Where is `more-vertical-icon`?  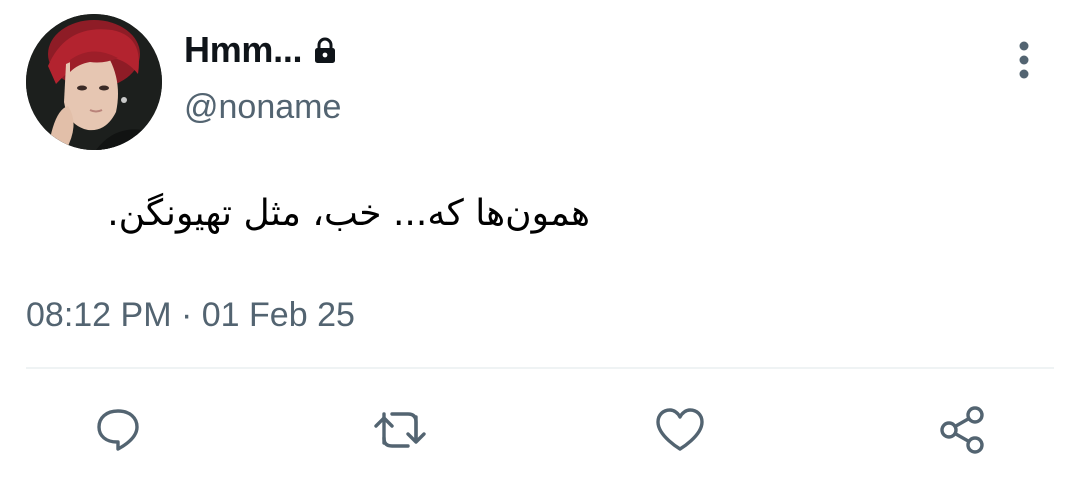
more-vertical-icon is located at coordinates (1024, 60).